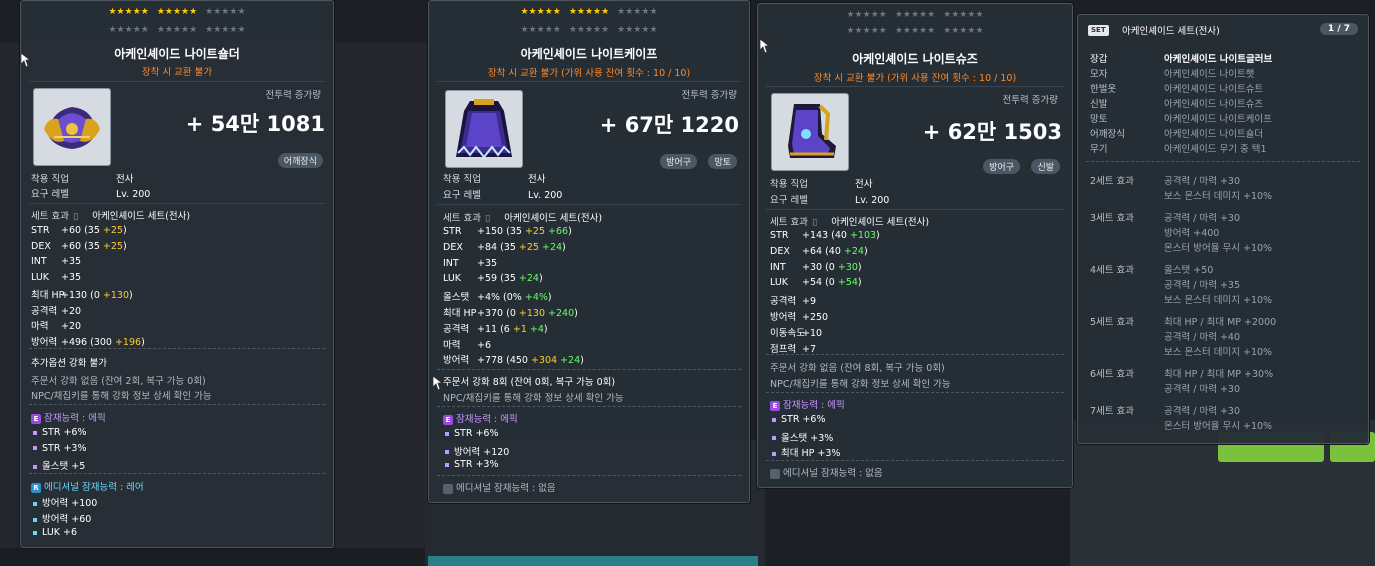 This screenshot has height=566, width=1375. Describe the element at coordinates (589, 54) in the screenshot. I see `item-name: 아케인셰이드 나이트케이프` at that location.